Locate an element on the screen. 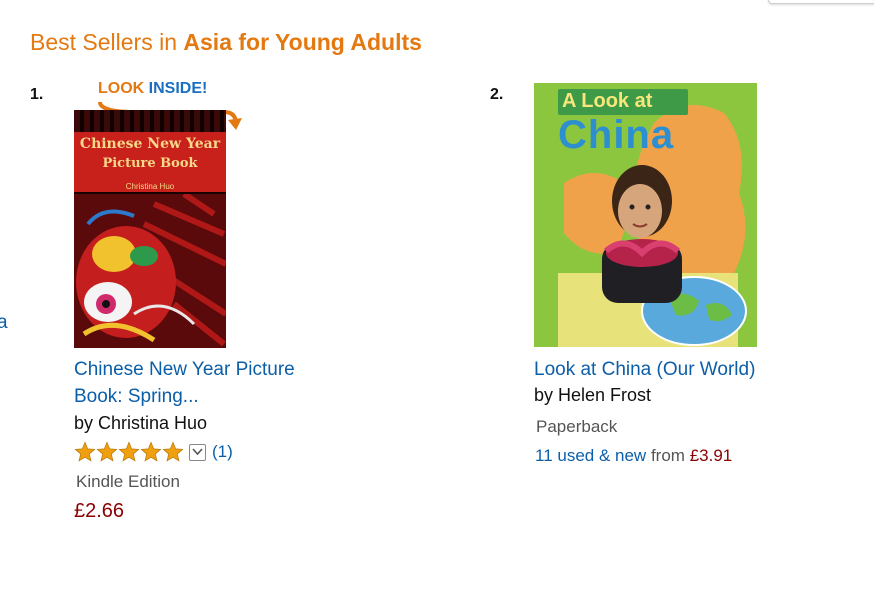 This screenshot has width=874, height=600. book-format: Paperback is located at coordinates (577, 426).